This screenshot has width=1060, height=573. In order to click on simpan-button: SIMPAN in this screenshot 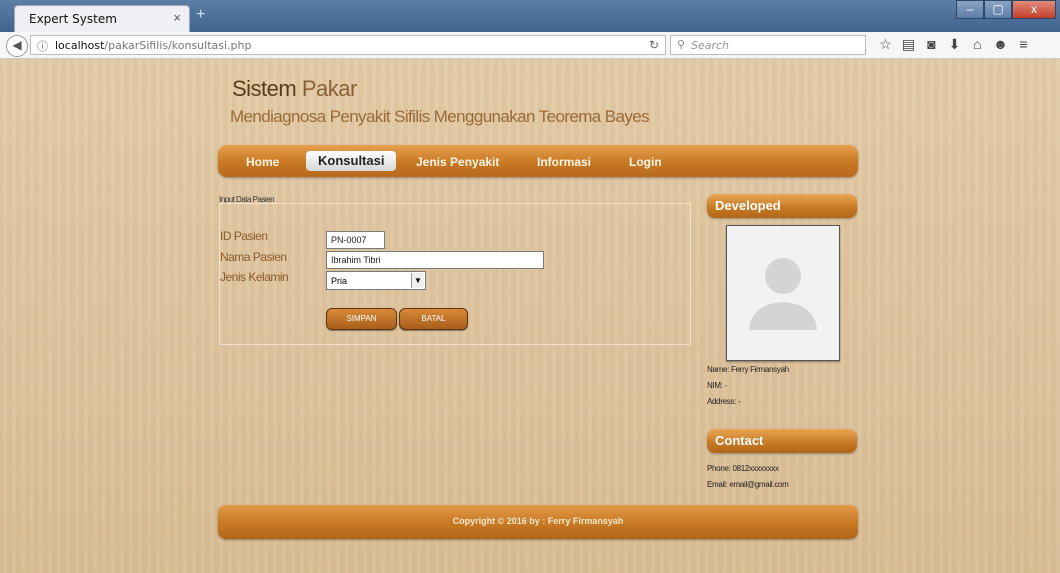, I will do `click(361, 319)`.